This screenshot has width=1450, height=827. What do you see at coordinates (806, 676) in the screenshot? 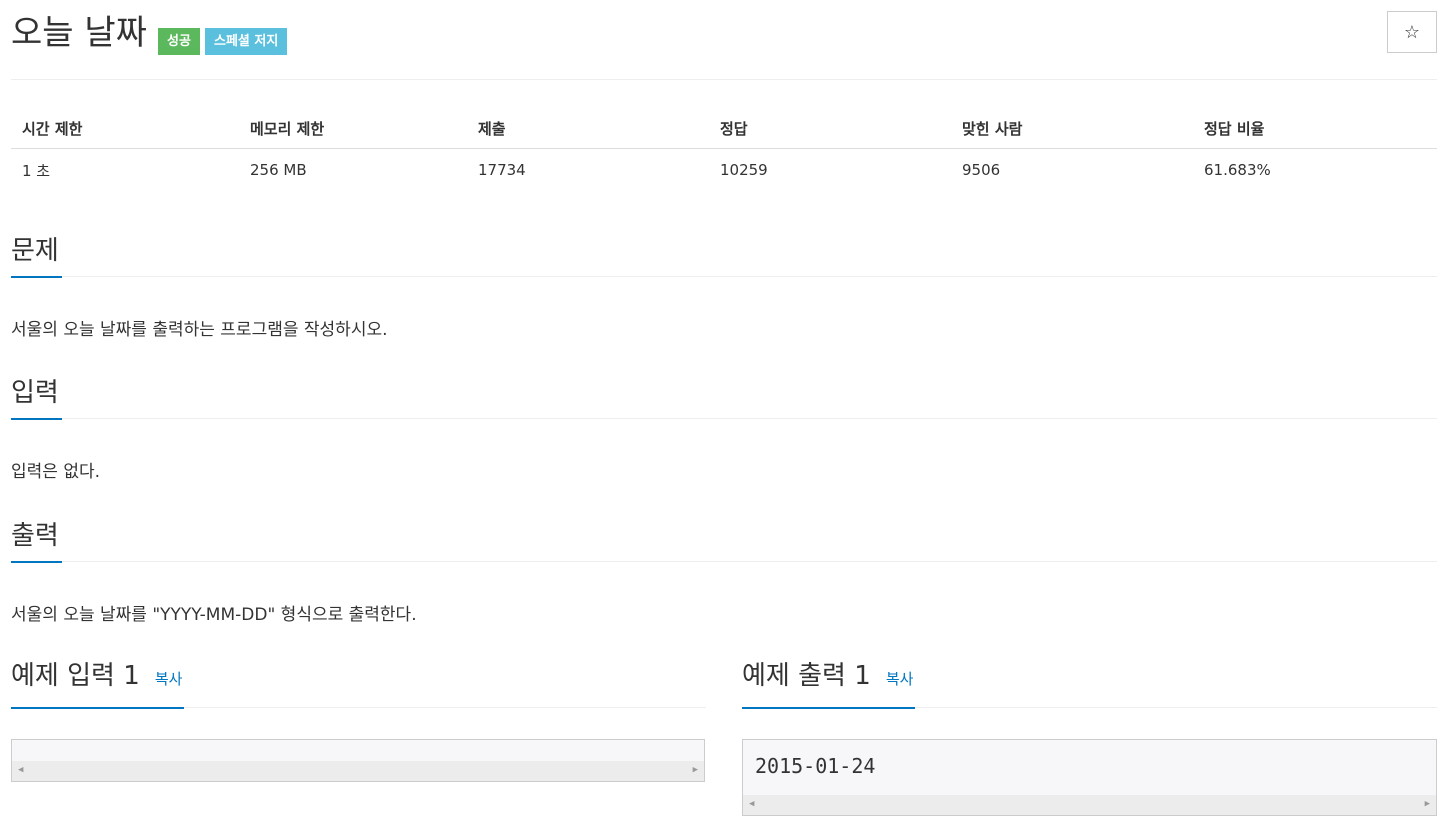
I see `sample-output-title: 예제 출력 1` at bounding box center [806, 676].